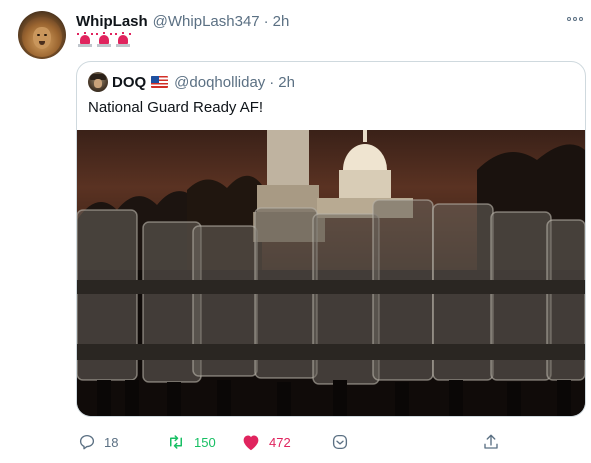 The image size is (591, 463). Describe the element at coordinates (176, 107) in the screenshot. I see `quoted-tweet-text: National Guard Ready AF!` at that location.